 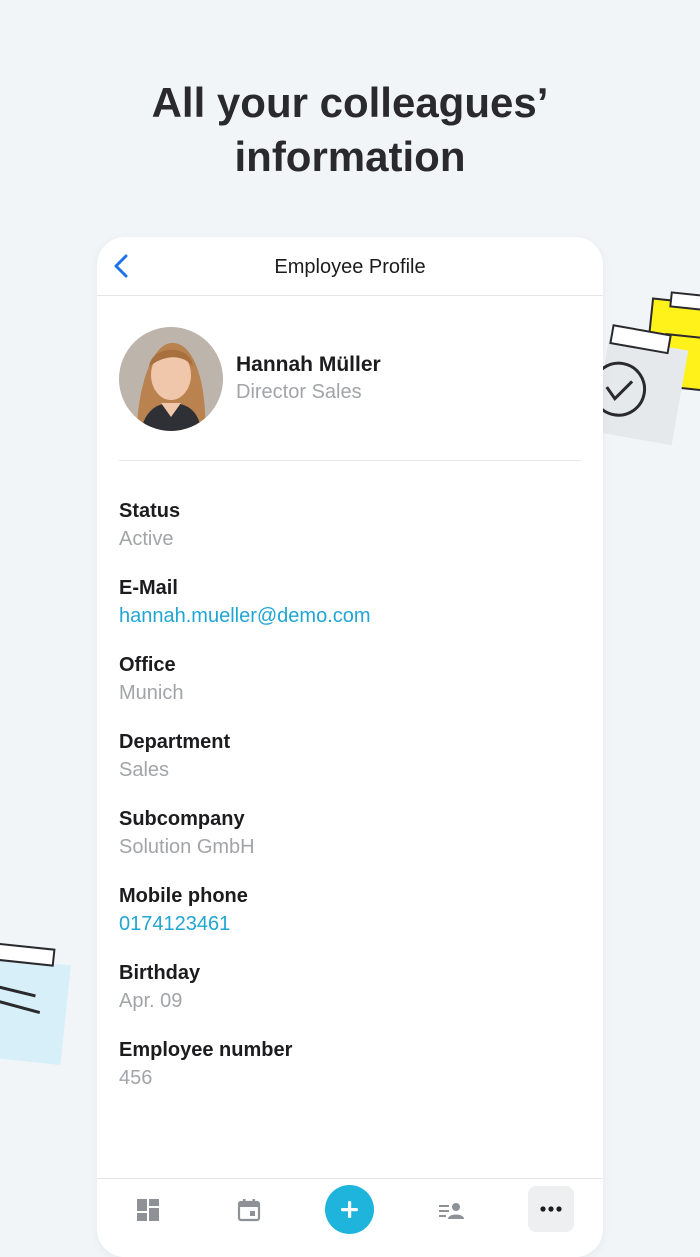 I want to click on employee-name: Hannah Müller, so click(x=308, y=364).